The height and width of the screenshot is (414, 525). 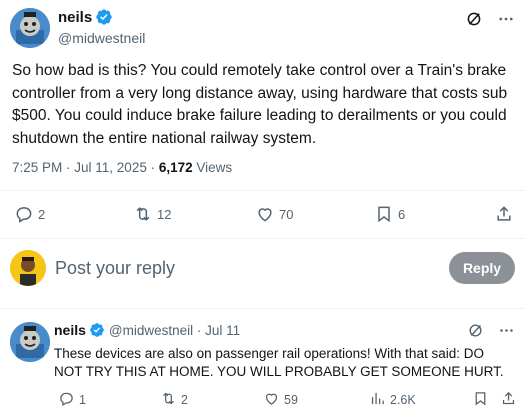 What do you see at coordinates (164, 214) in the screenshot?
I see `repost-count: 12` at bounding box center [164, 214].